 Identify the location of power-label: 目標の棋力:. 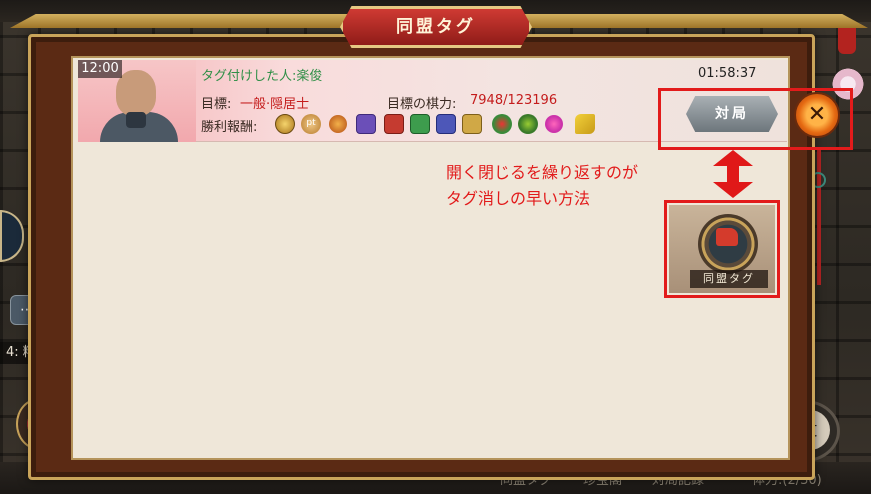
(422, 104).